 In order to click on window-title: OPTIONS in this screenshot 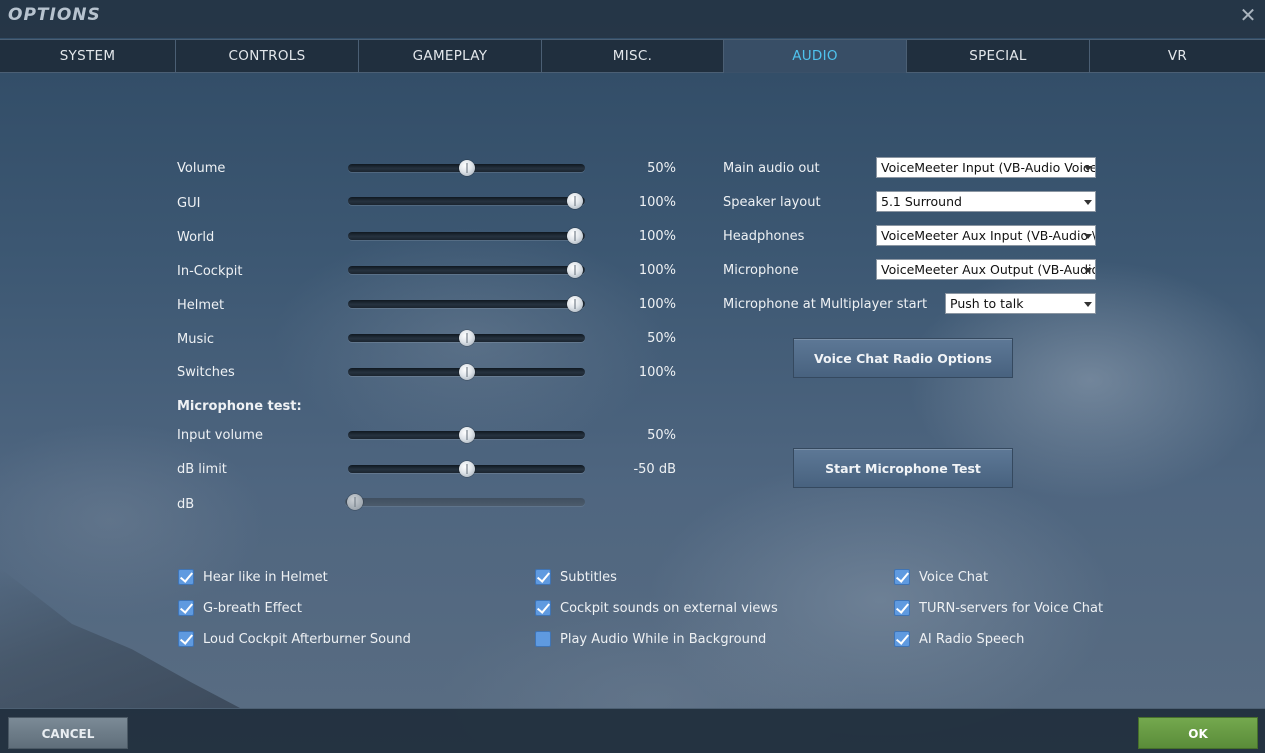, I will do `click(54, 15)`.